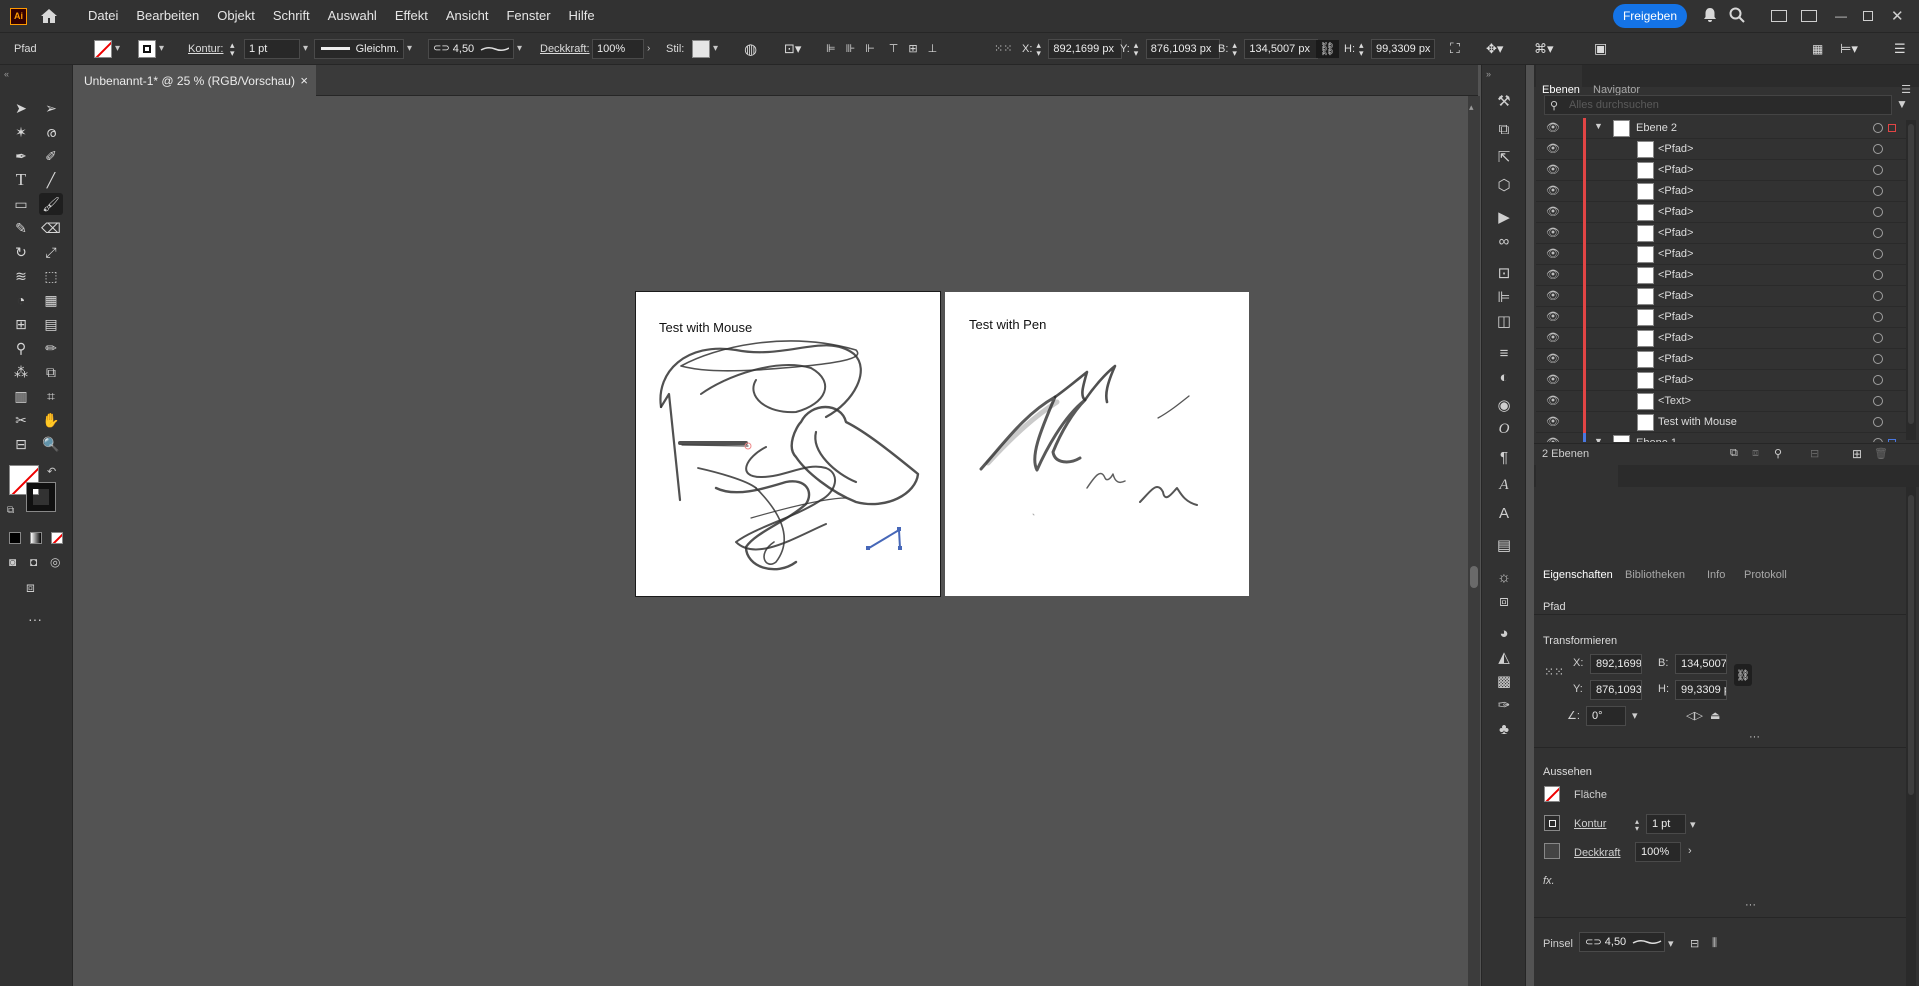  I want to click on image-trace-icon: ▣, so click(1600, 48).